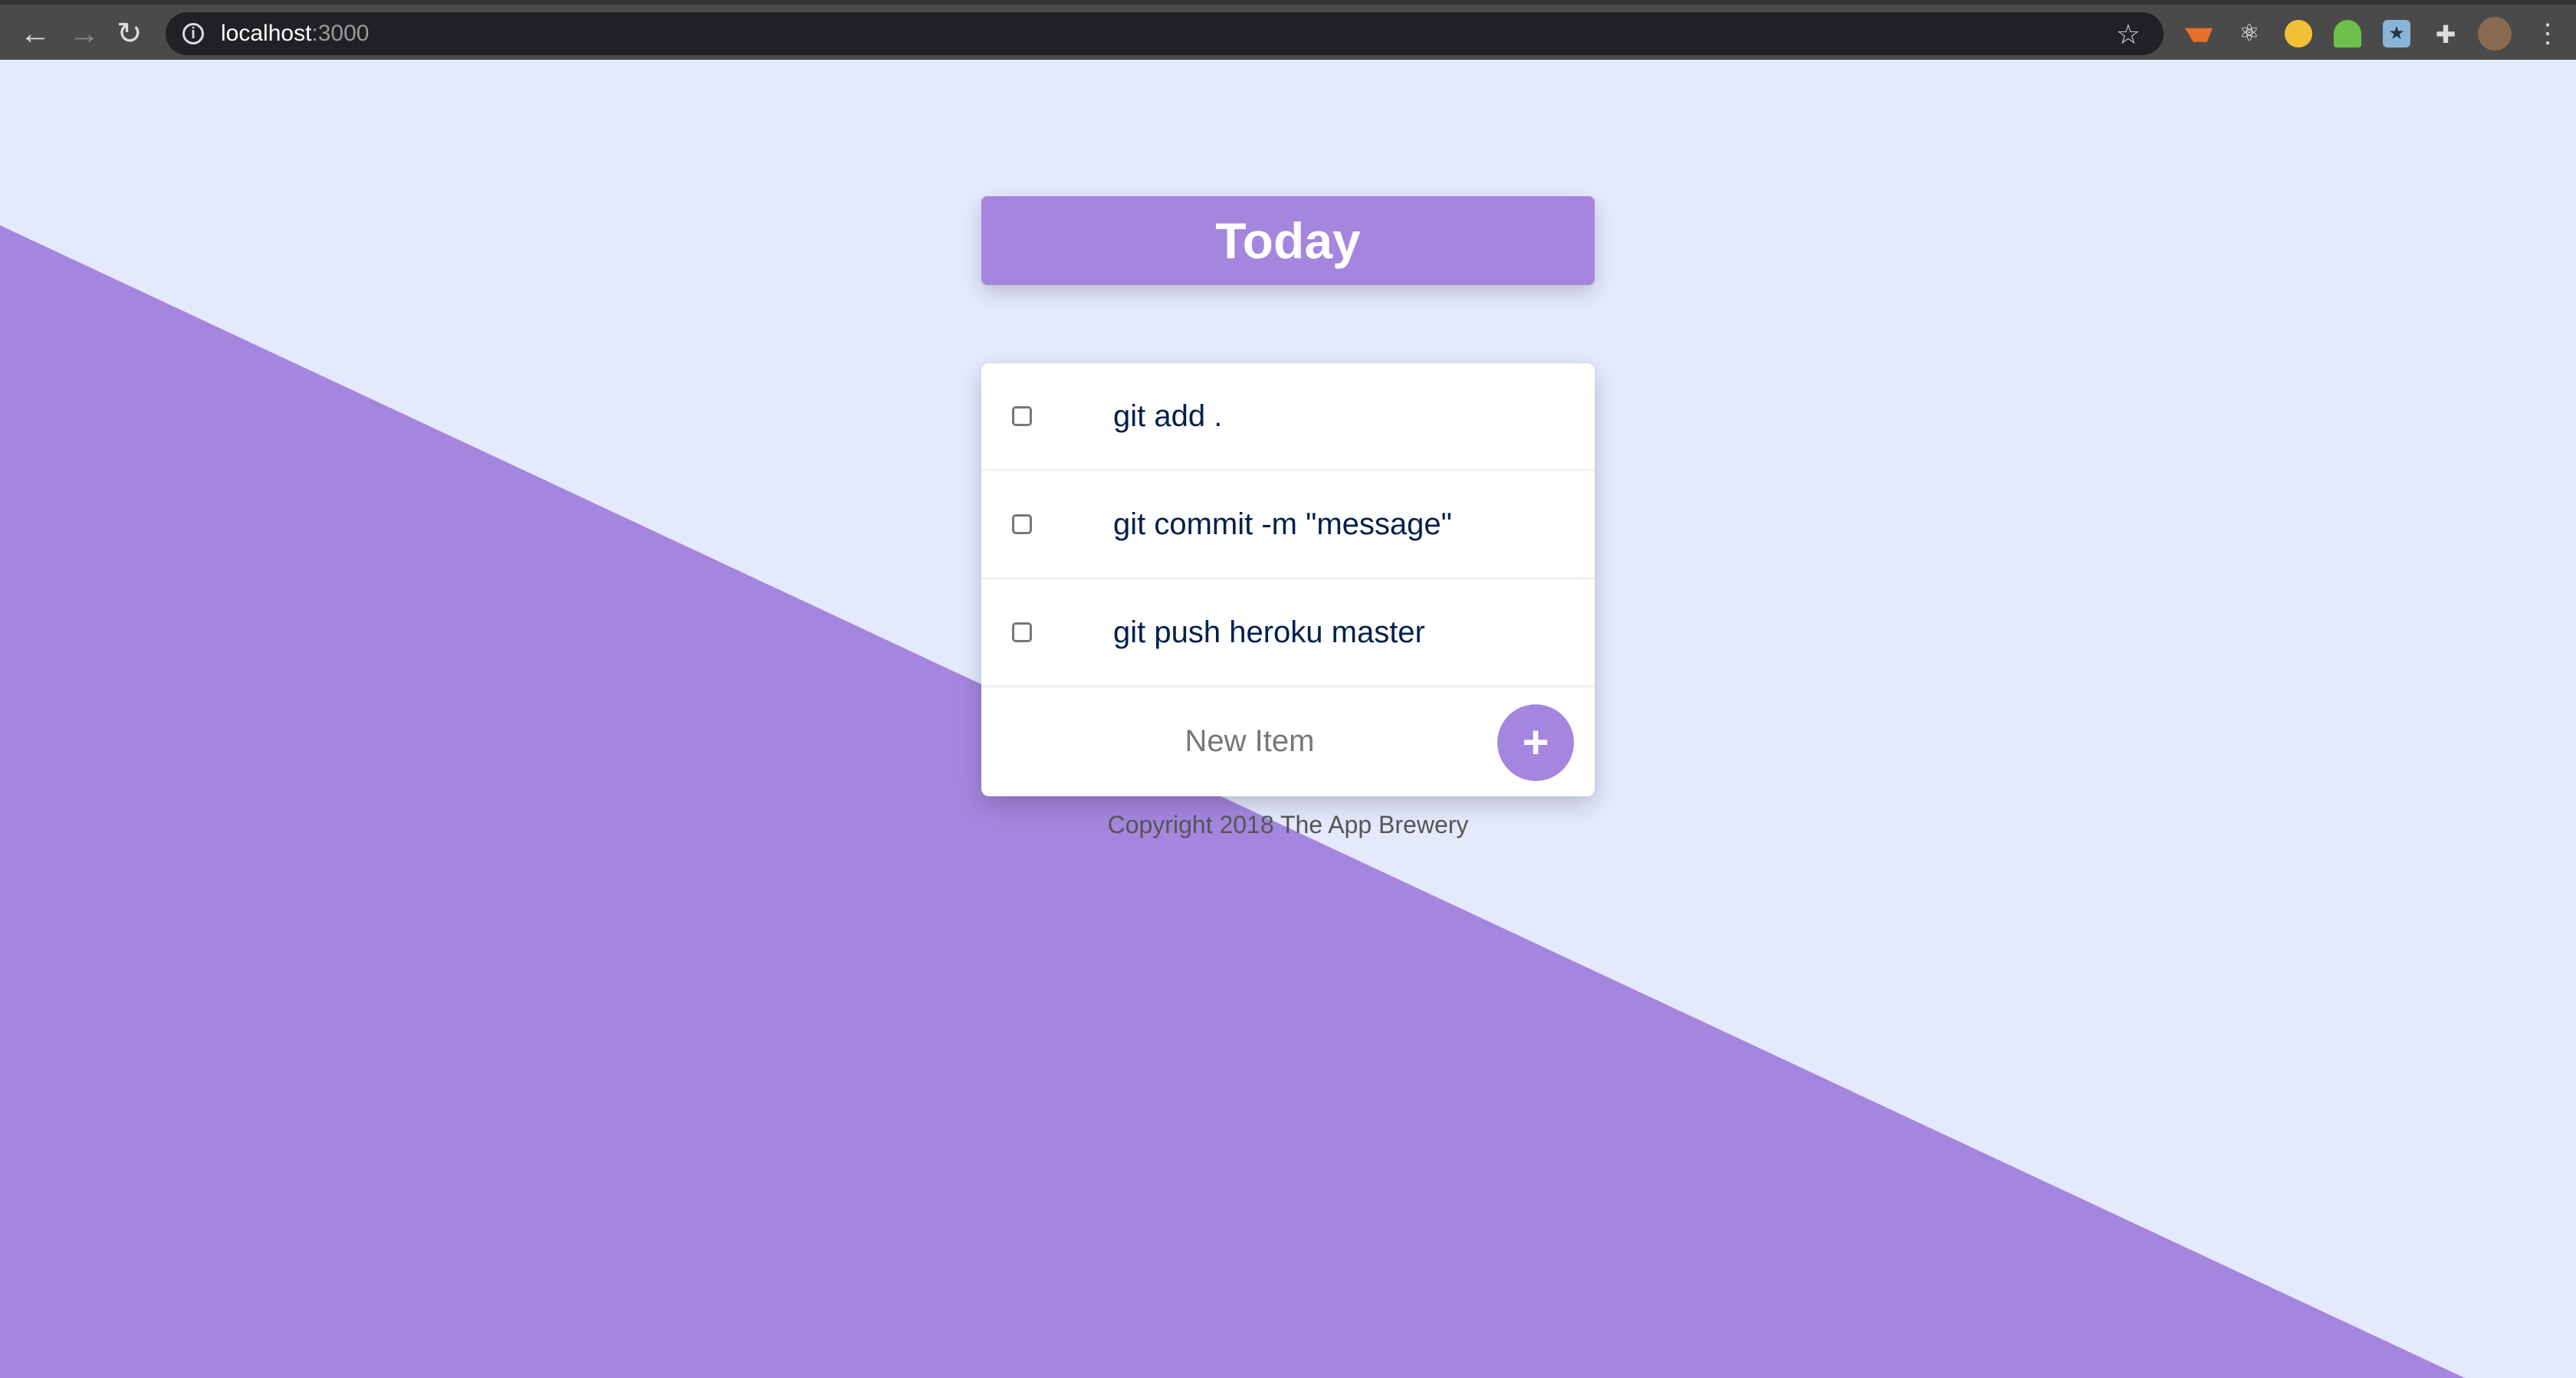  Describe the element at coordinates (2128, 34) in the screenshot. I see `bookmark-star-icon: ☆` at that location.